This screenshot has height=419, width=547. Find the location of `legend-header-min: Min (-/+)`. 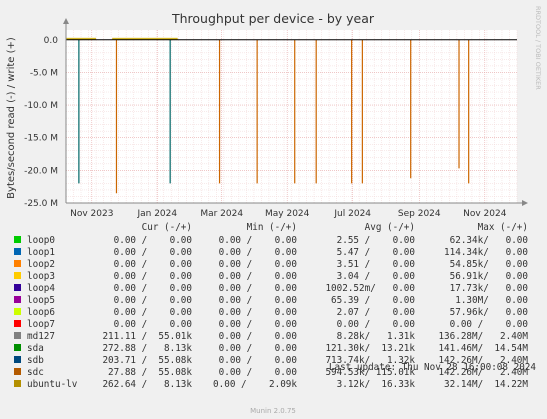

legend-header-min: Min (-/+) is located at coordinates (272, 227).